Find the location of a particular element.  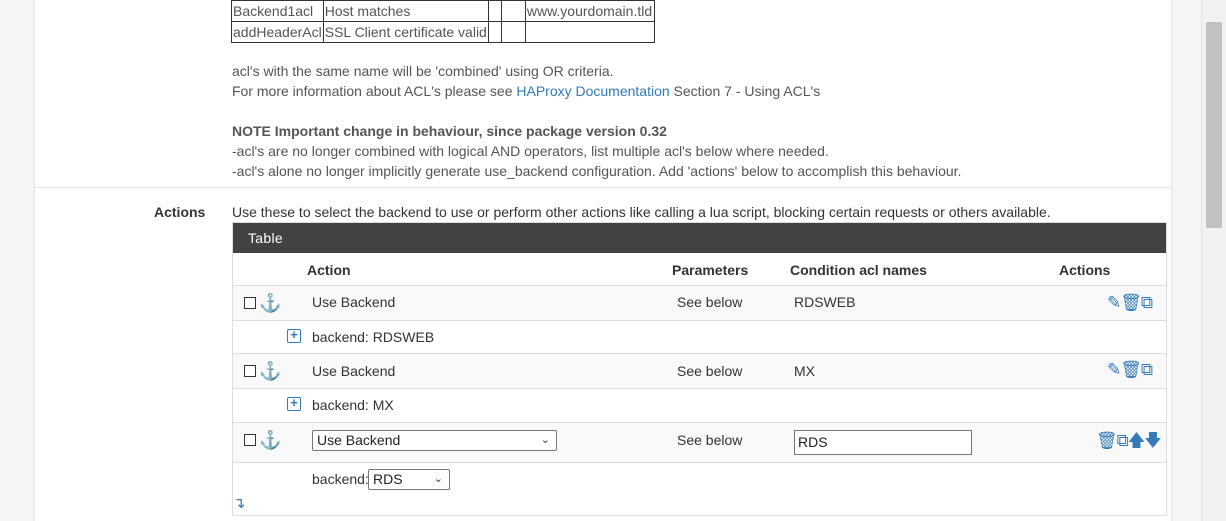

column-header-action: Action is located at coordinates (329, 270).